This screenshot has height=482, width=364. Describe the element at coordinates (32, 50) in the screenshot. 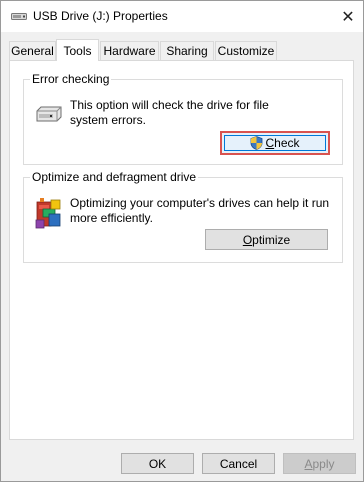

I see `tab-general: General` at that location.